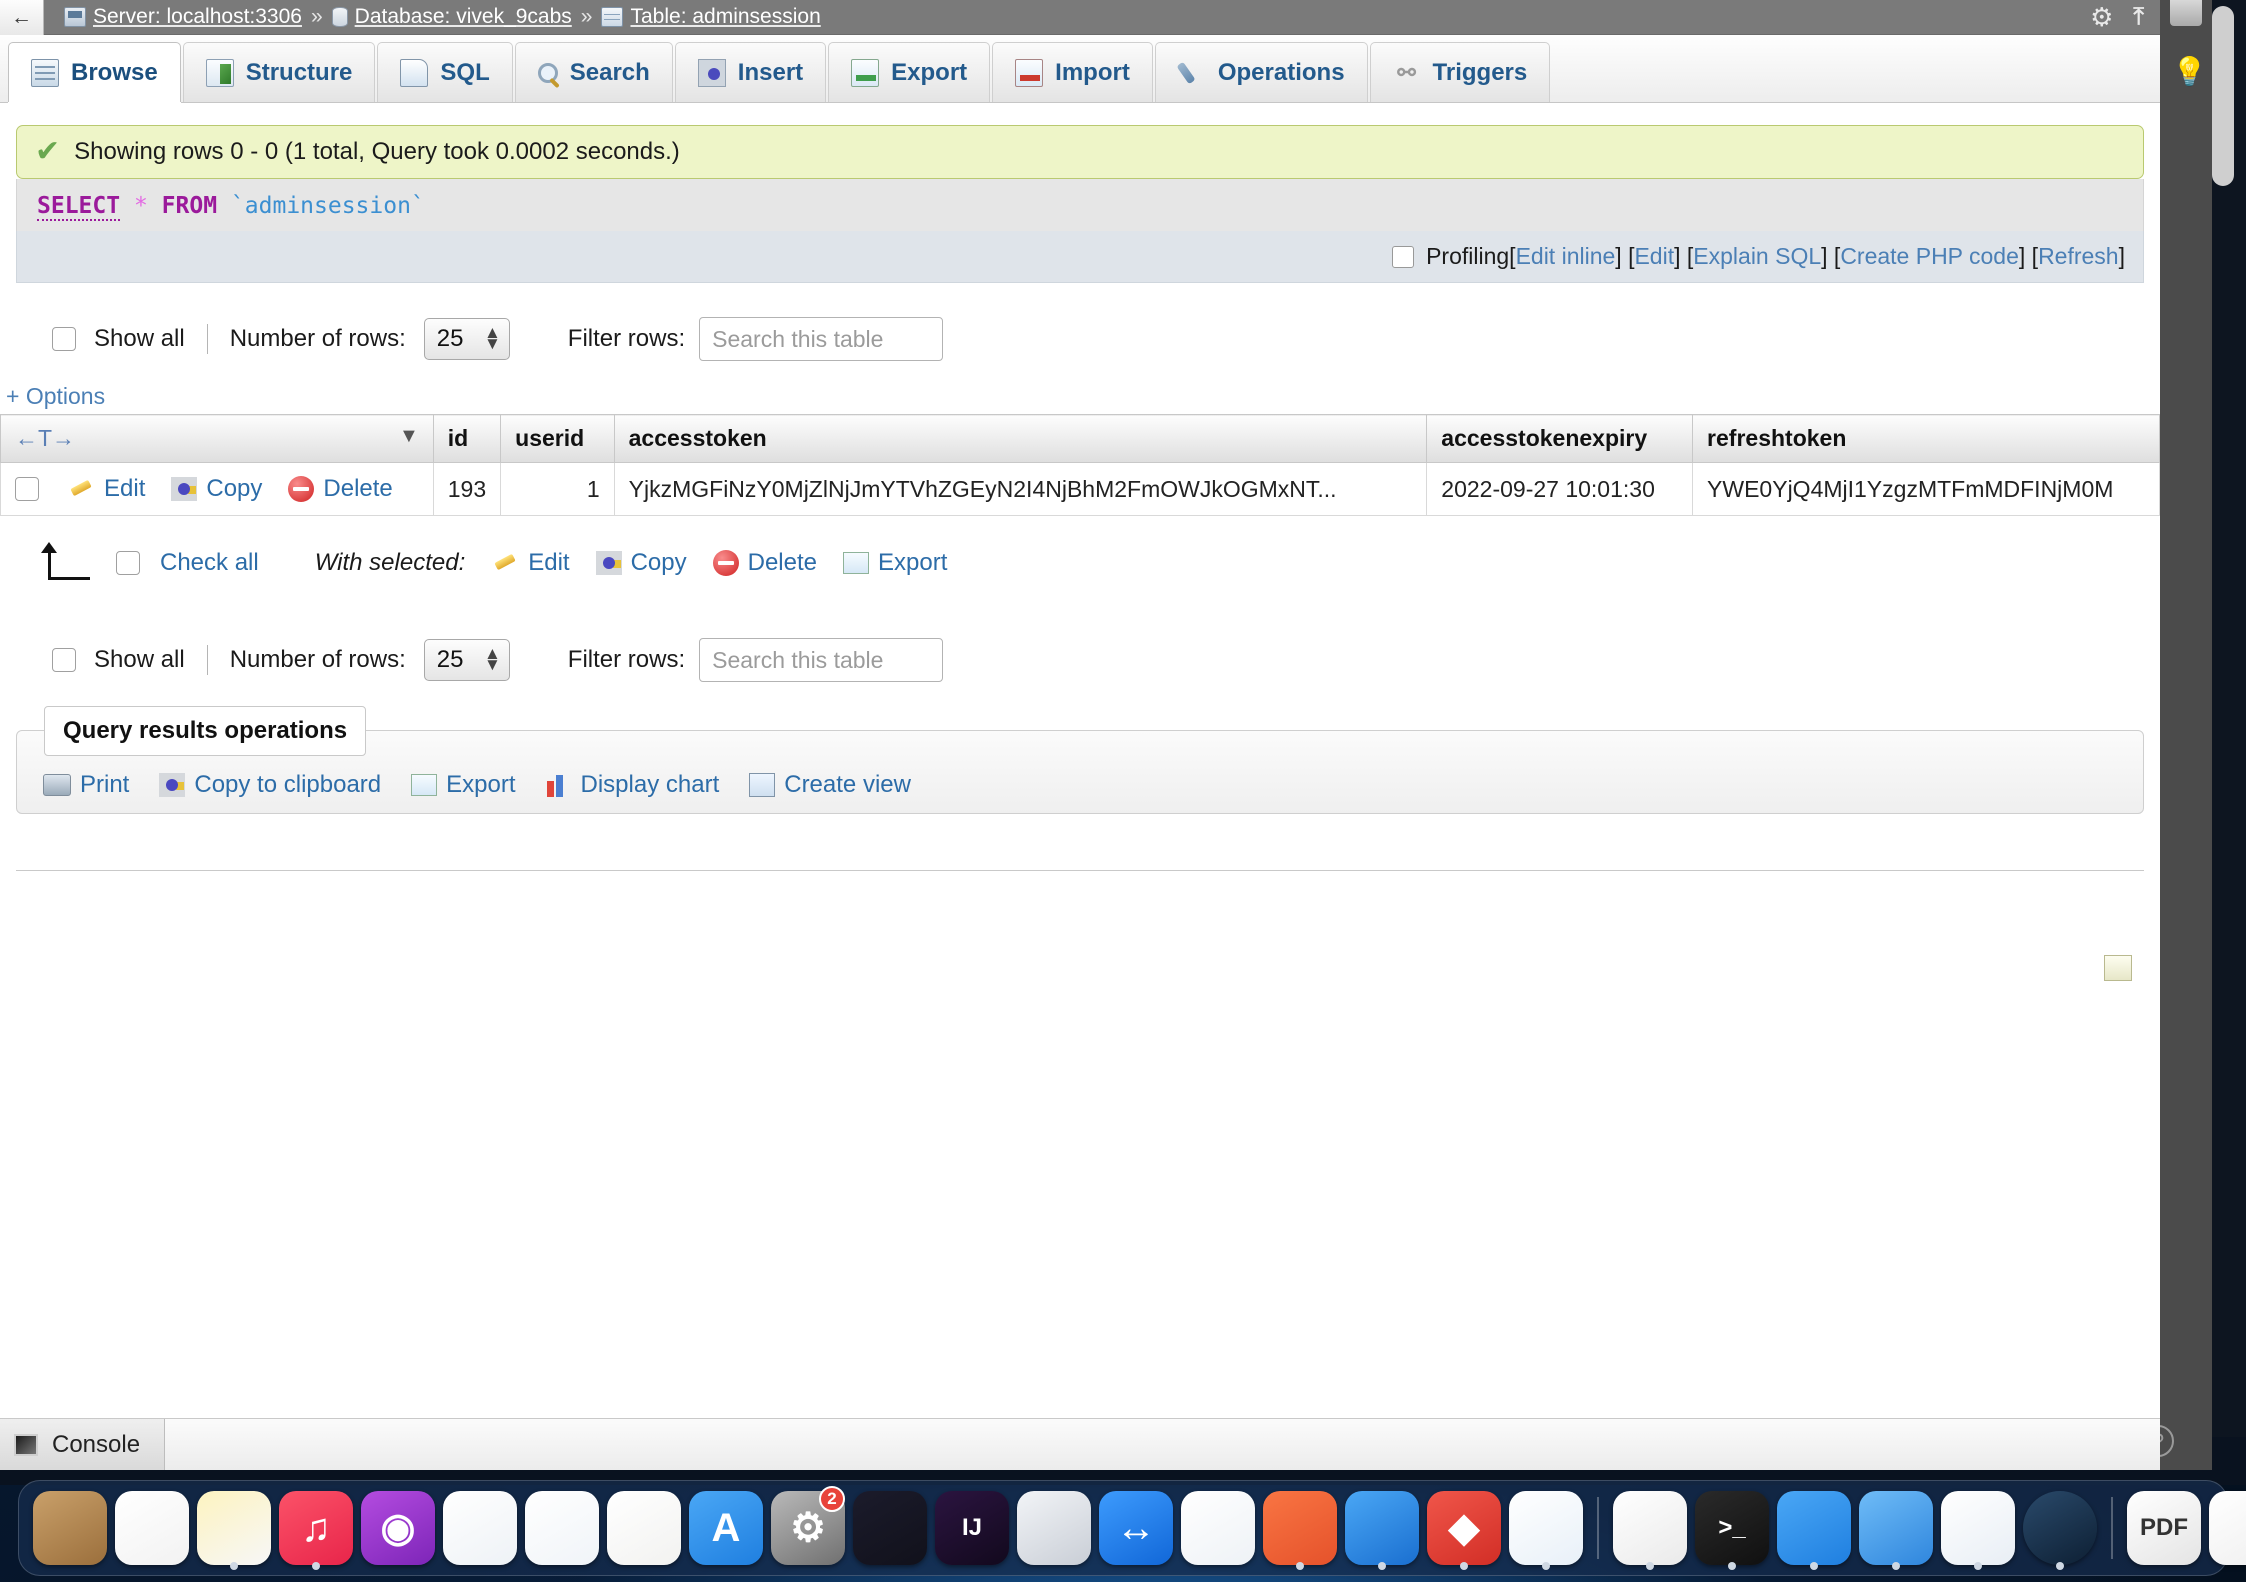 This screenshot has height=1582, width=2246. What do you see at coordinates (506, 563) in the screenshot?
I see `pencil-icon` at bounding box center [506, 563].